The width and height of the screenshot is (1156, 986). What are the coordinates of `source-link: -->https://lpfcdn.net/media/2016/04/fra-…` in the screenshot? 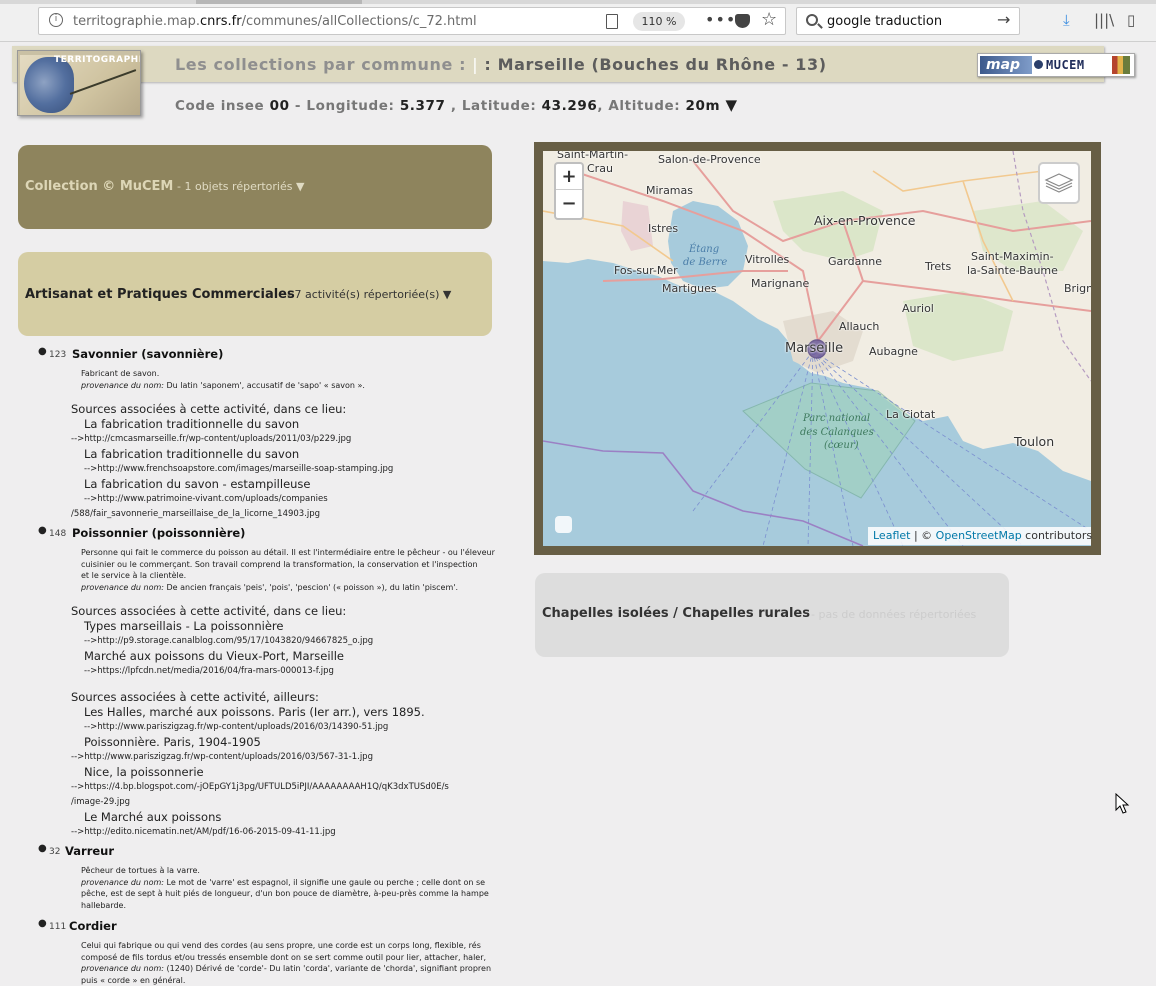 It's located at (259, 671).